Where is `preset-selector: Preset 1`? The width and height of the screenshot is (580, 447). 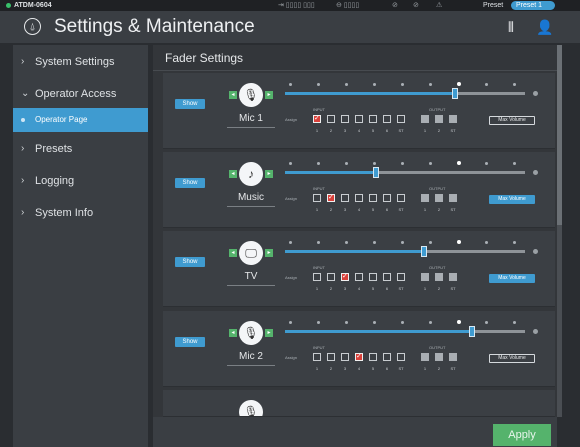
preset-selector: Preset 1 is located at coordinates (533, 5).